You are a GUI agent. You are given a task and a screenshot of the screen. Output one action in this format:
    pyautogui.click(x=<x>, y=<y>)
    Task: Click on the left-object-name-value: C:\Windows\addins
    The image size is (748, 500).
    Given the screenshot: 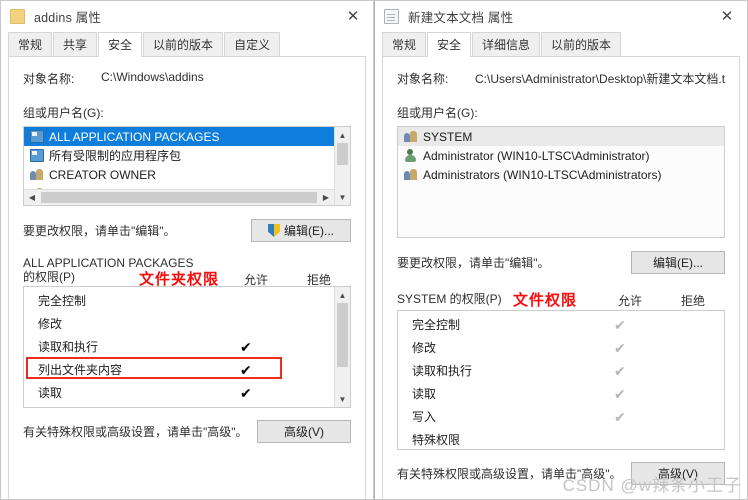 What is the action you would take?
    pyautogui.click(x=152, y=77)
    